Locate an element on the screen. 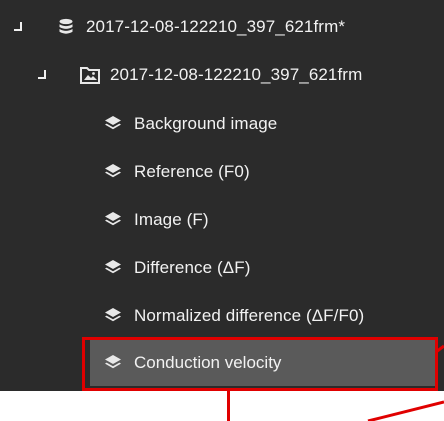 The height and width of the screenshot is (421, 444). image-folder-icon is located at coordinates (90, 75).